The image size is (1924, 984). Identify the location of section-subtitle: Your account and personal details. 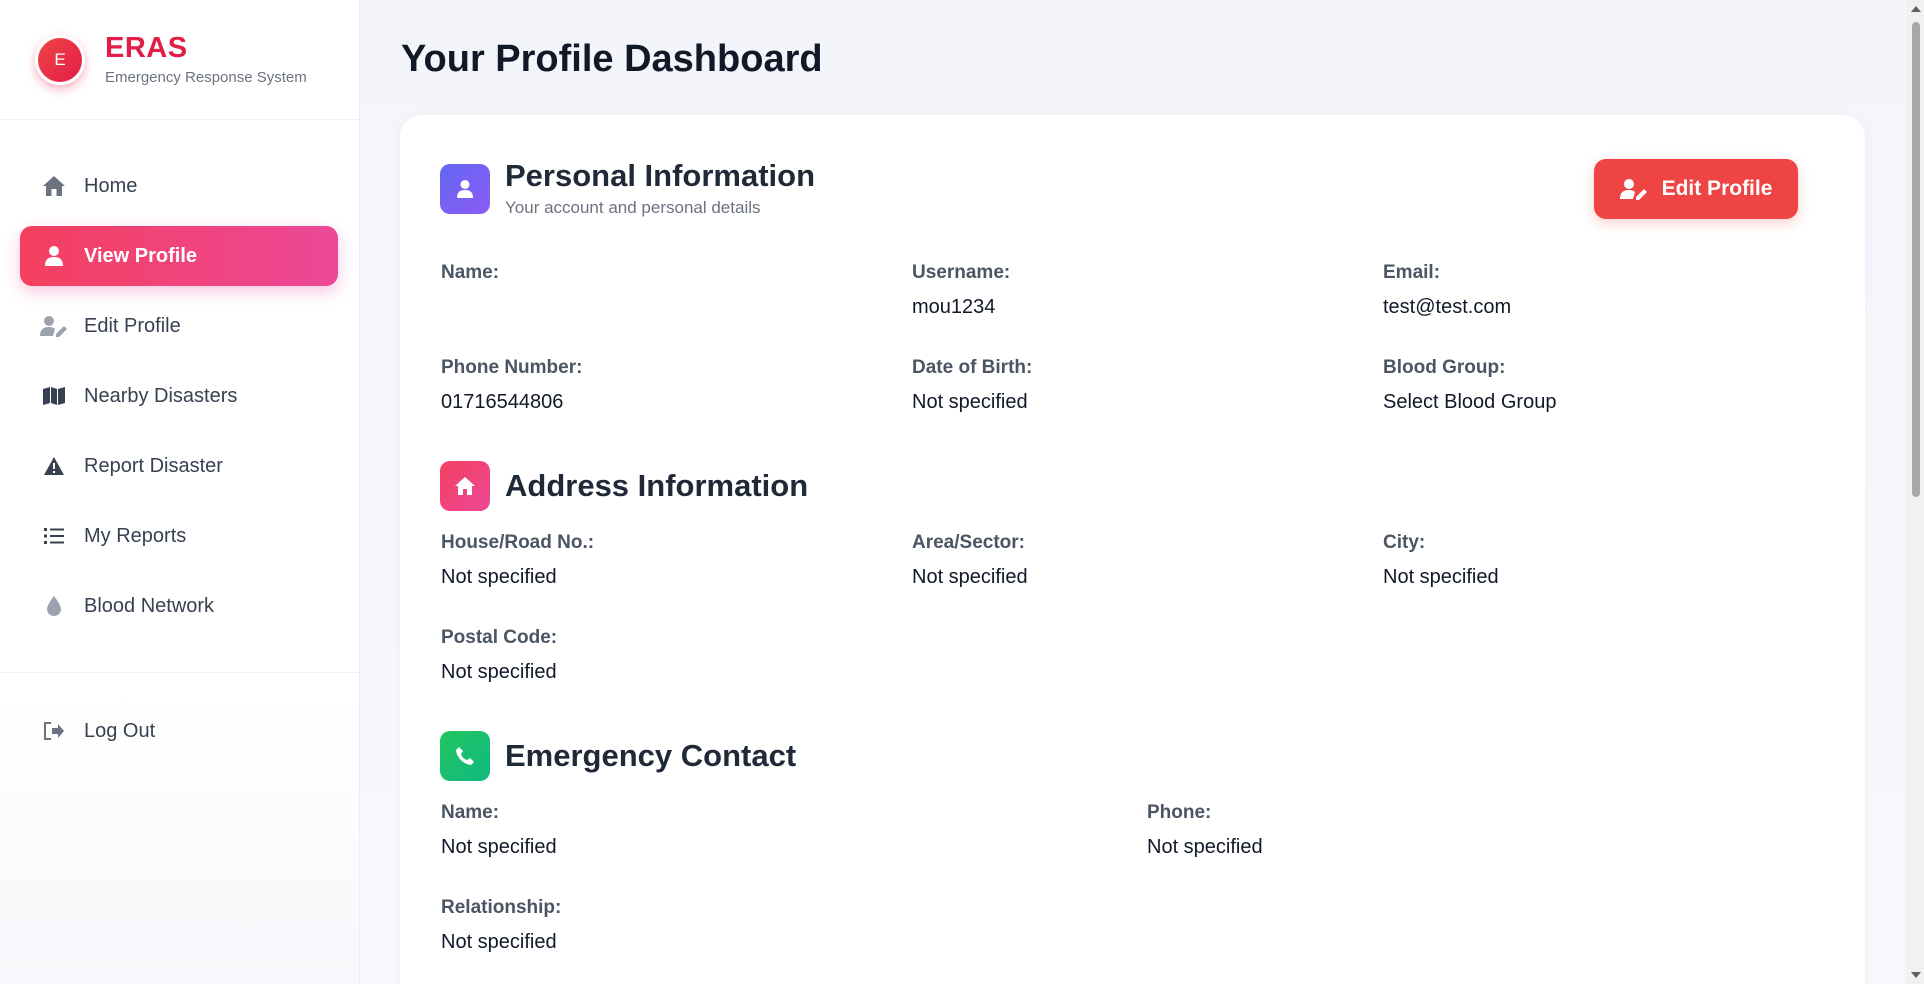
(633, 208).